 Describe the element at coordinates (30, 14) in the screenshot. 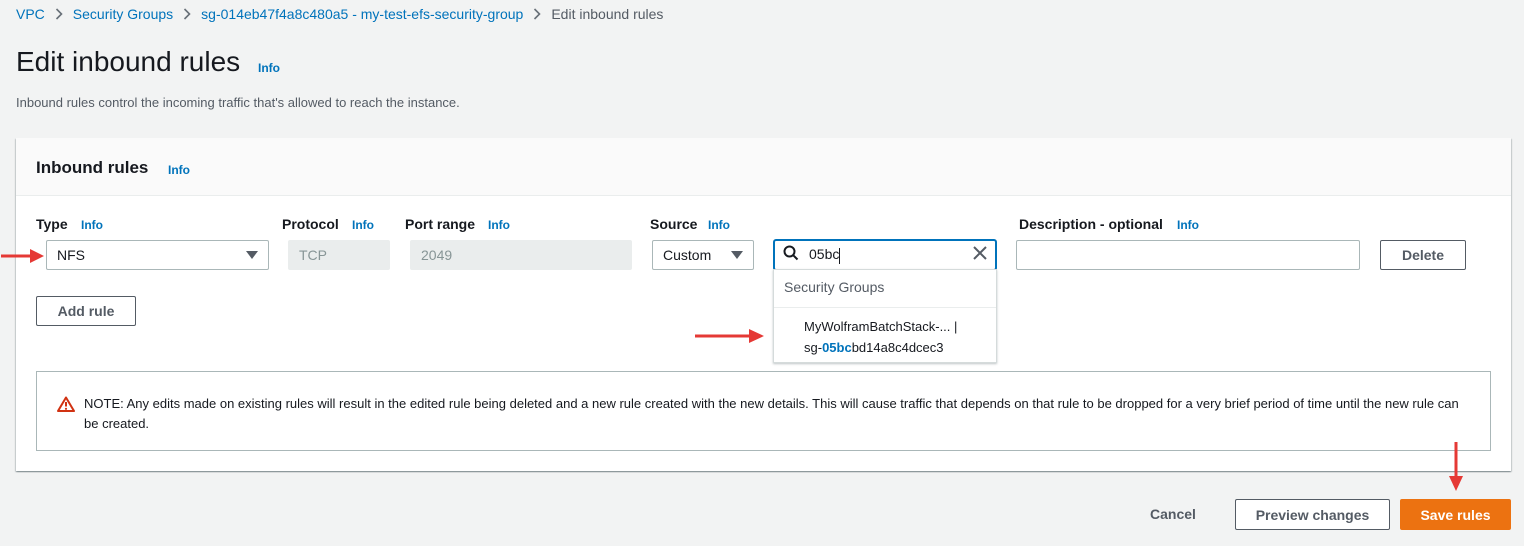

I see `breadcrumb-vpc: VPC` at that location.